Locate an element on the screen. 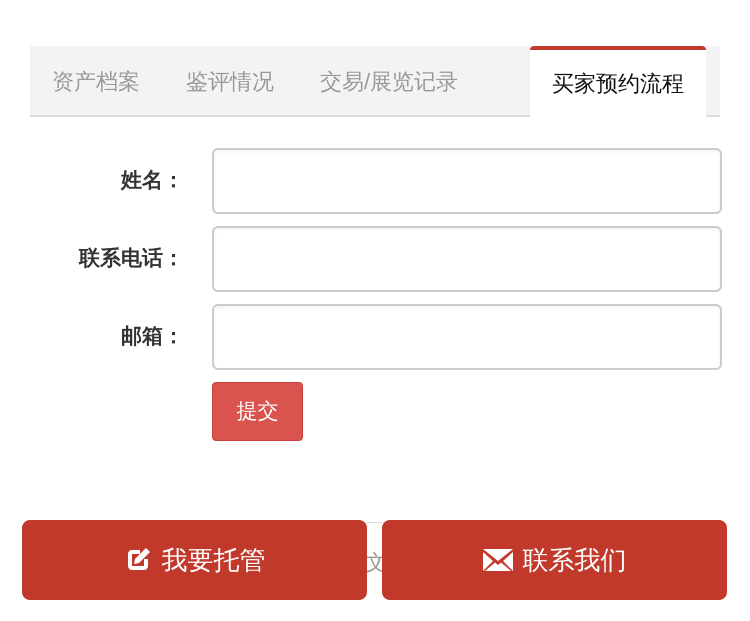  contact-button: 联系我们 is located at coordinates (554, 560).